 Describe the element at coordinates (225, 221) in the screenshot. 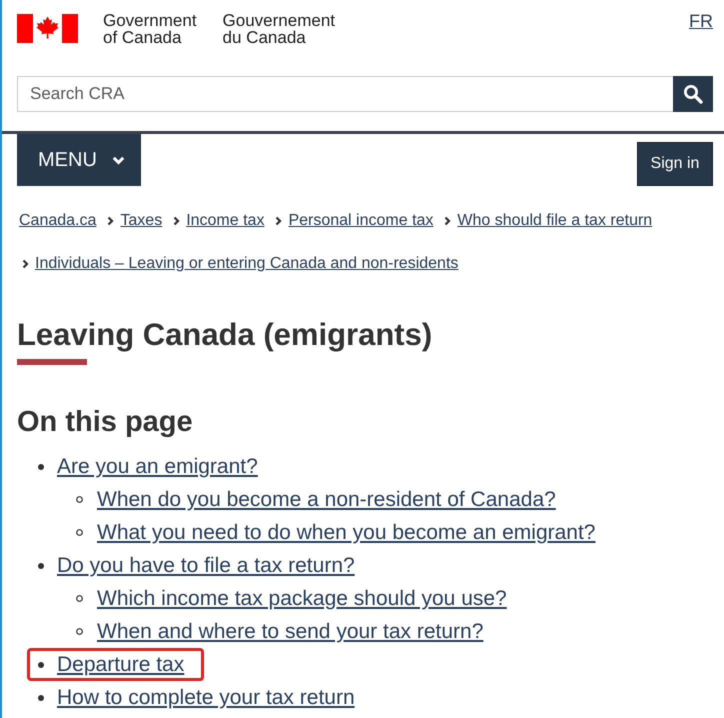

I see `breadcrumb-link: Income tax` at that location.